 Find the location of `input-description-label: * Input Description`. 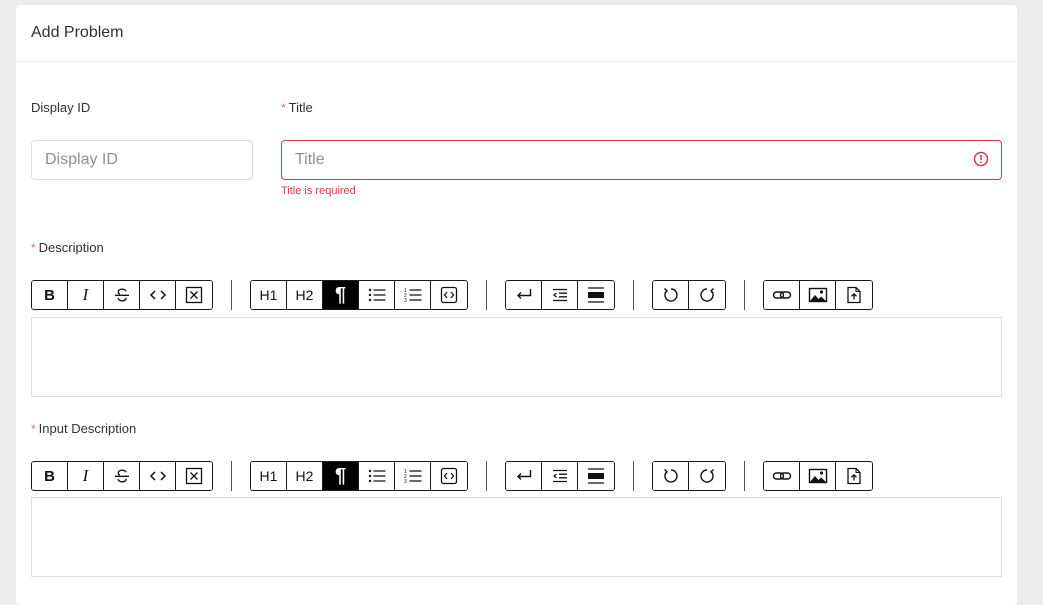

input-description-label: * Input Description is located at coordinates (84, 428).